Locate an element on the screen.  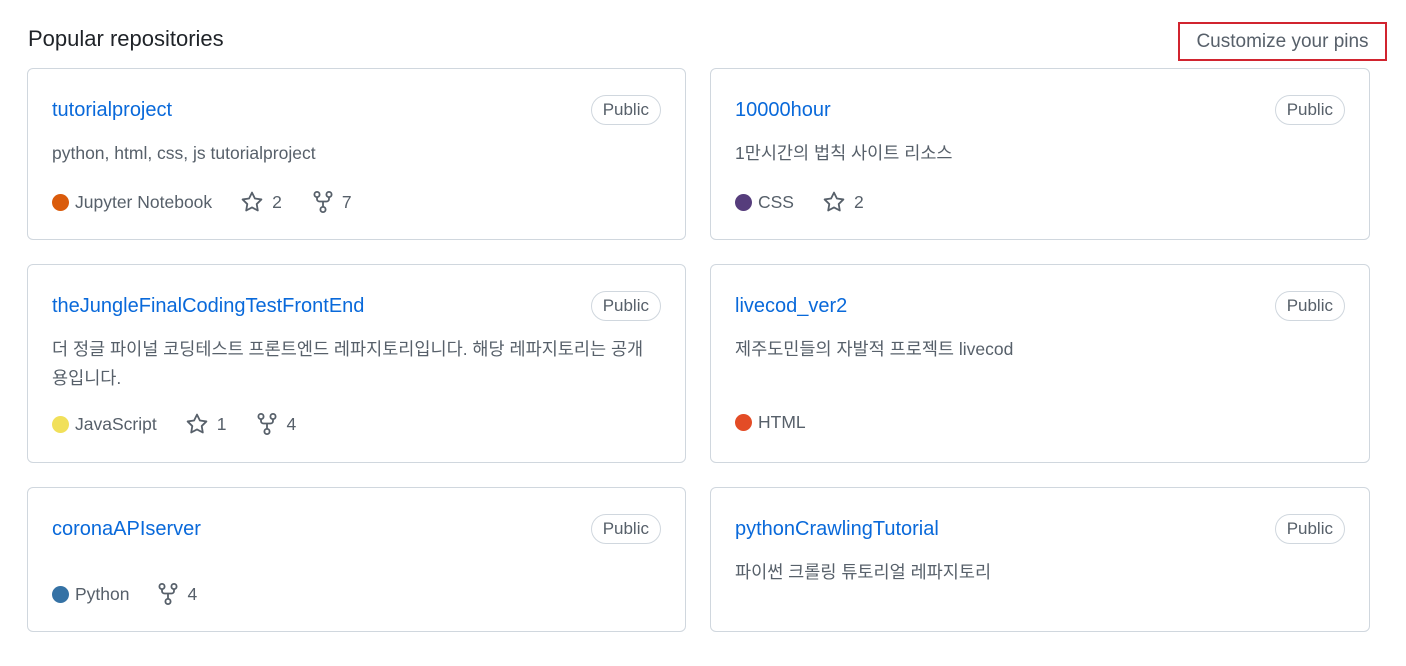
star-count: 1 is located at coordinates (221, 423).